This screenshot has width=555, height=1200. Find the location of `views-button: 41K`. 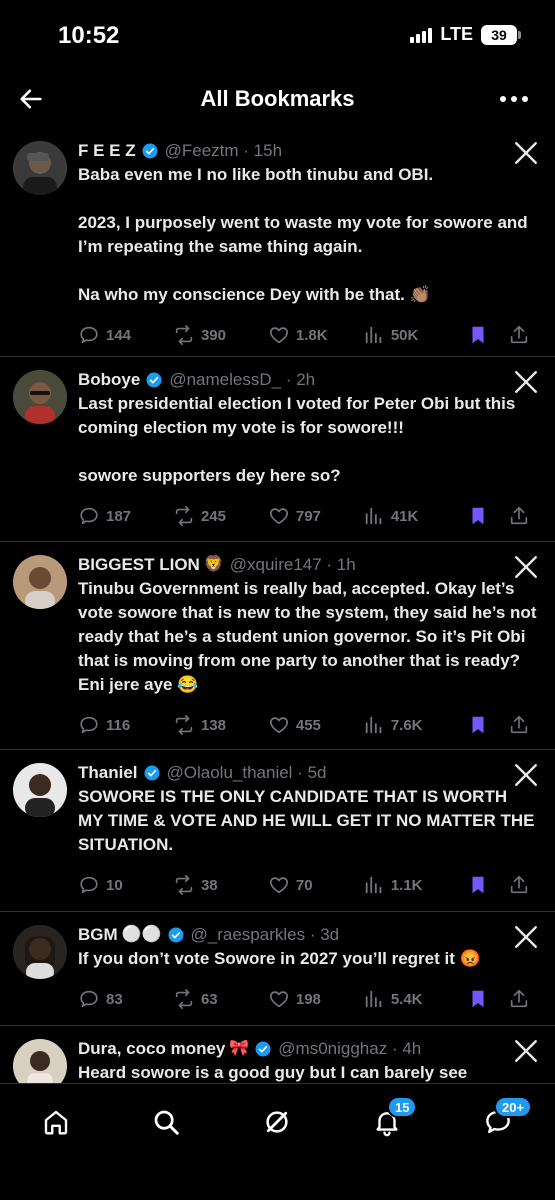

views-button: 41K is located at coordinates (415, 516).